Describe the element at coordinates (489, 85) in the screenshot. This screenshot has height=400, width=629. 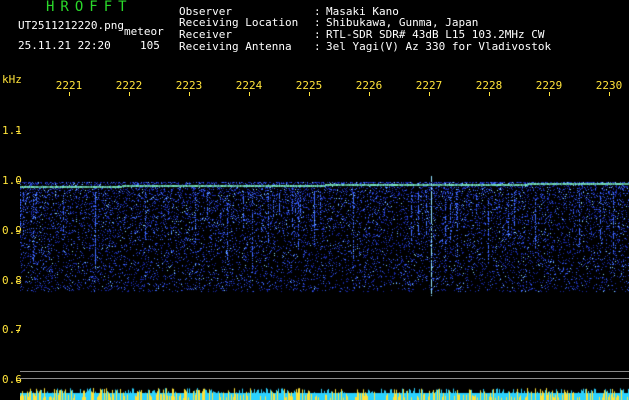
I see `time-tick-label: 2228` at that location.